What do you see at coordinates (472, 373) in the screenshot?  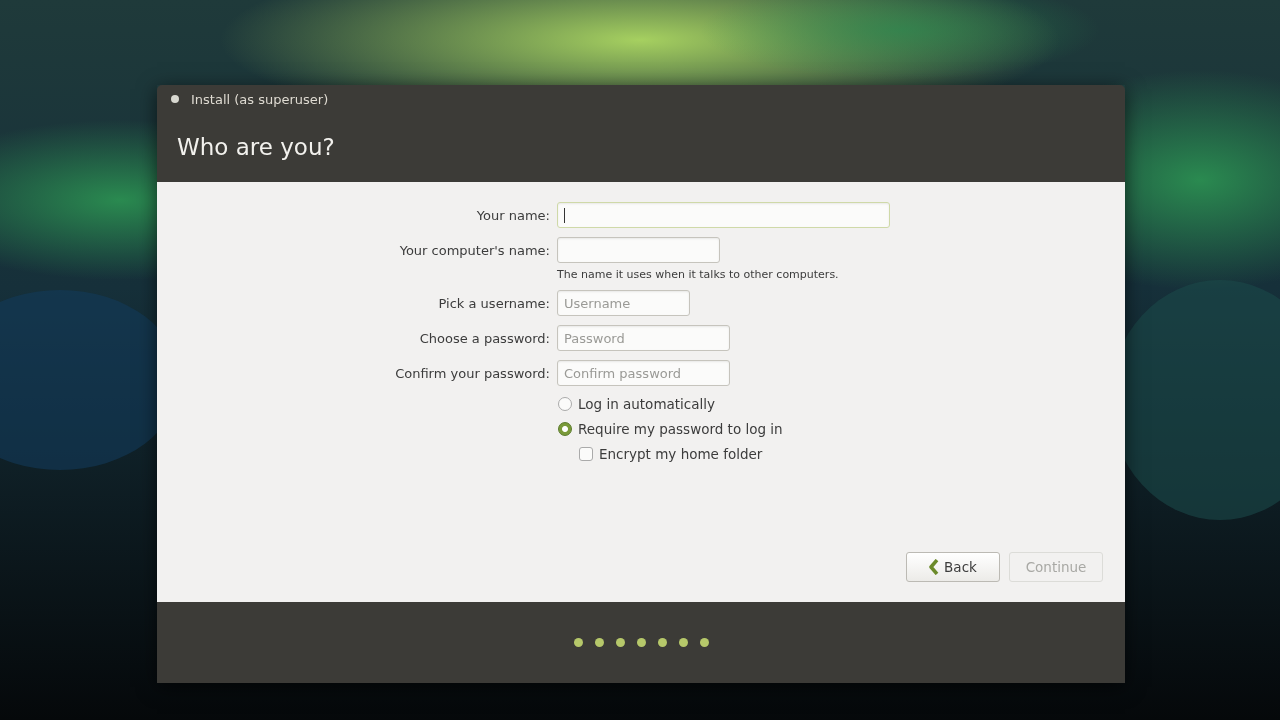 I see `field-label: Confirm your password:` at bounding box center [472, 373].